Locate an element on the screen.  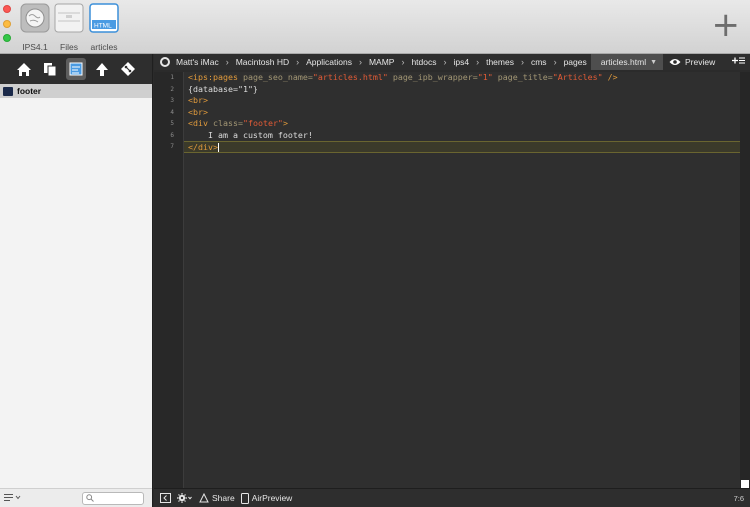
breadcrumb-item: htdocs is located at coordinates (423, 62).